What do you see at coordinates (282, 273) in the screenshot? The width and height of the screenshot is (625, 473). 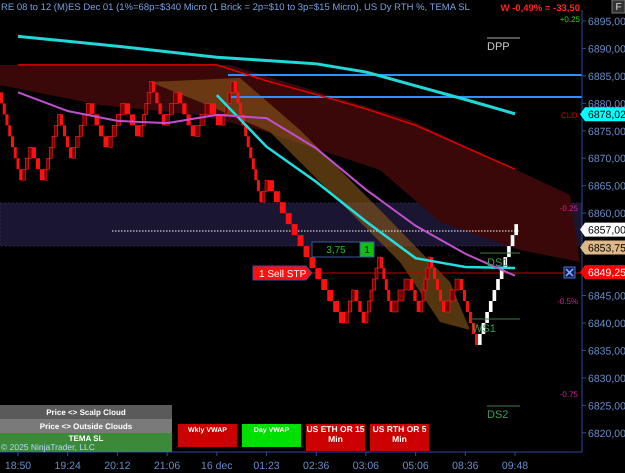 I see `sell-stop-order: 1 Sell STP` at bounding box center [282, 273].